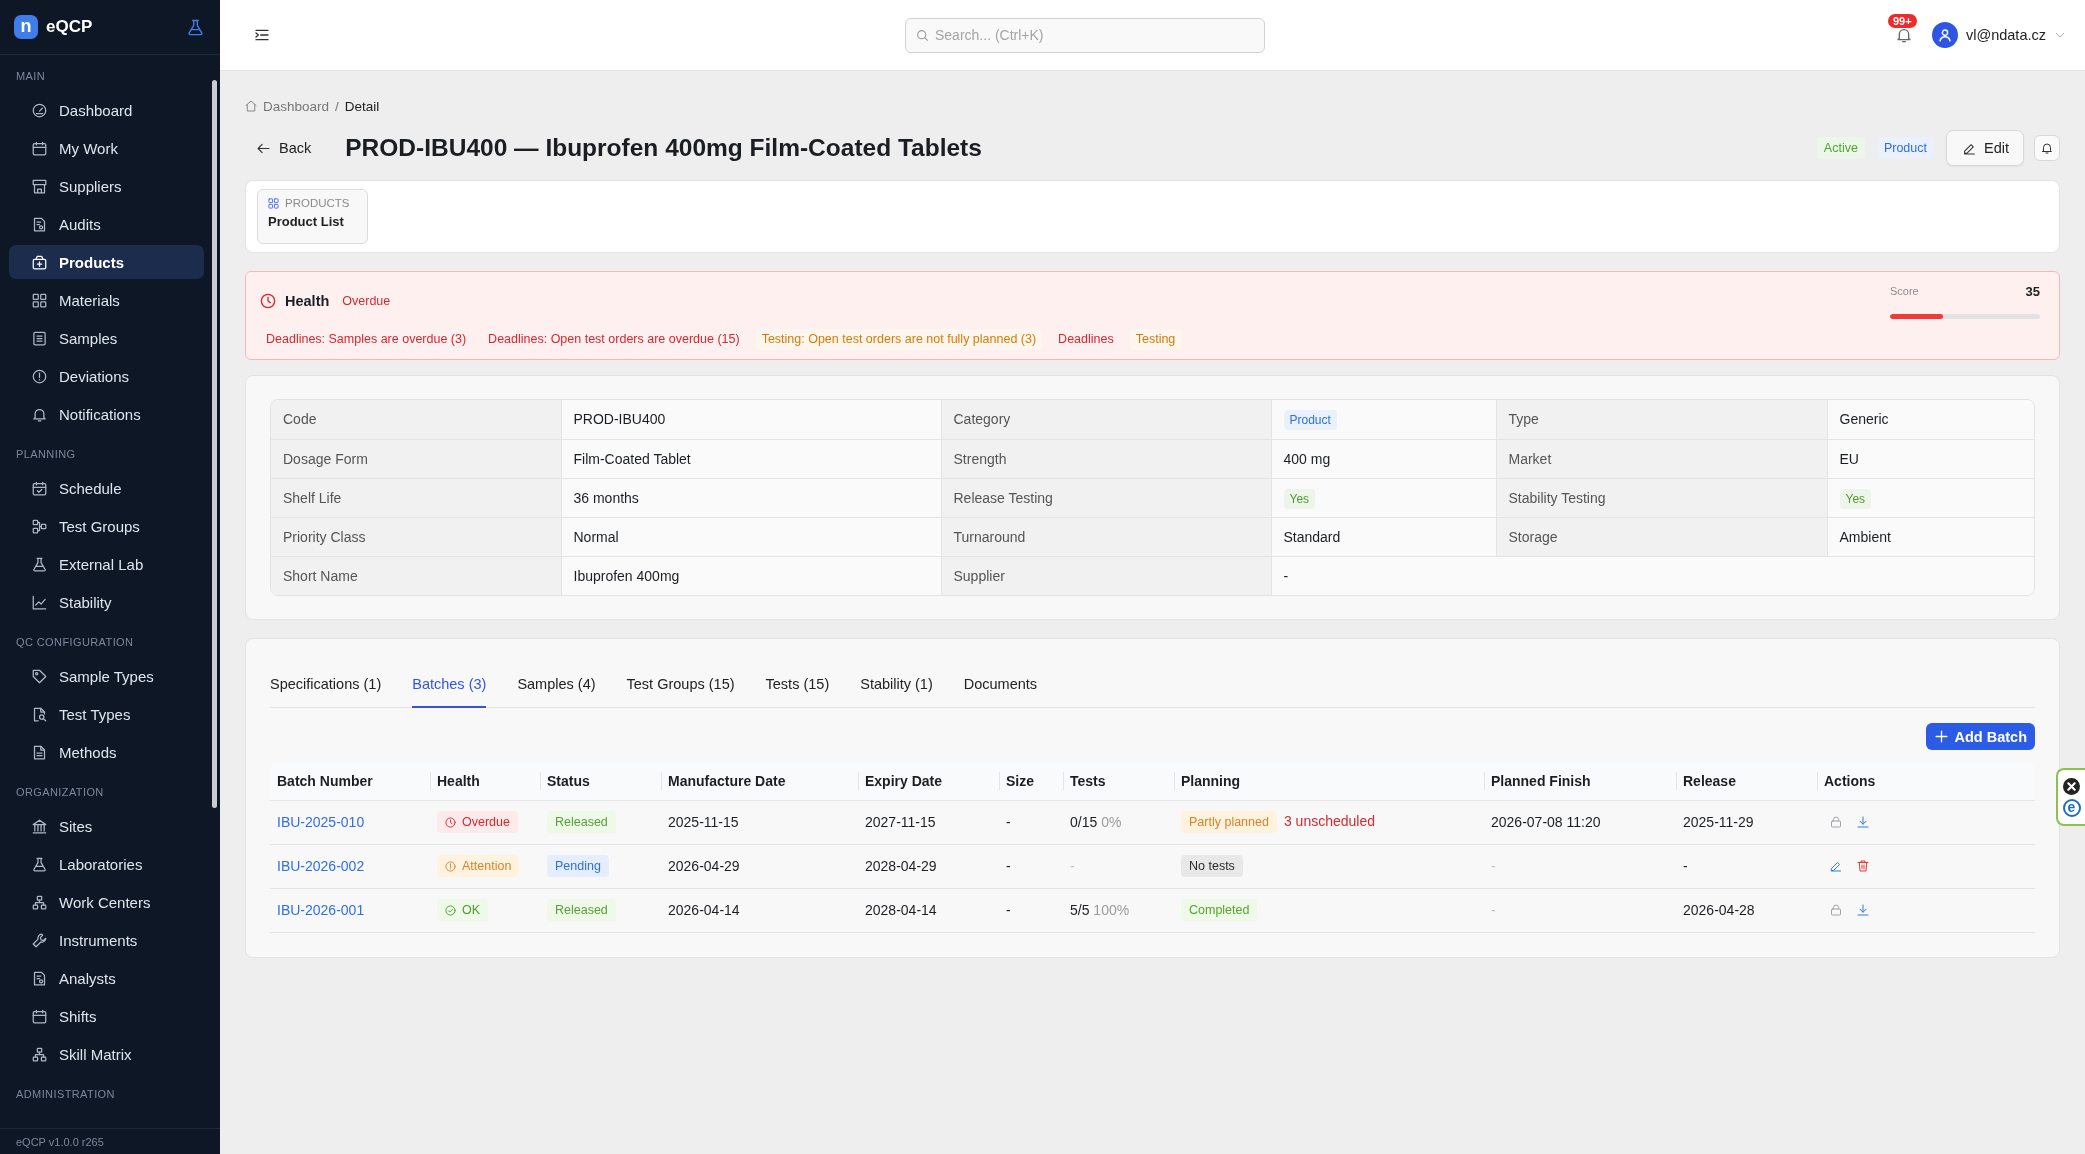 The image size is (2085, 1154). What do you see at coordinates (1652, 575) in the screenshot?
I see `field-value: -` at bounding box center [1652, 575].